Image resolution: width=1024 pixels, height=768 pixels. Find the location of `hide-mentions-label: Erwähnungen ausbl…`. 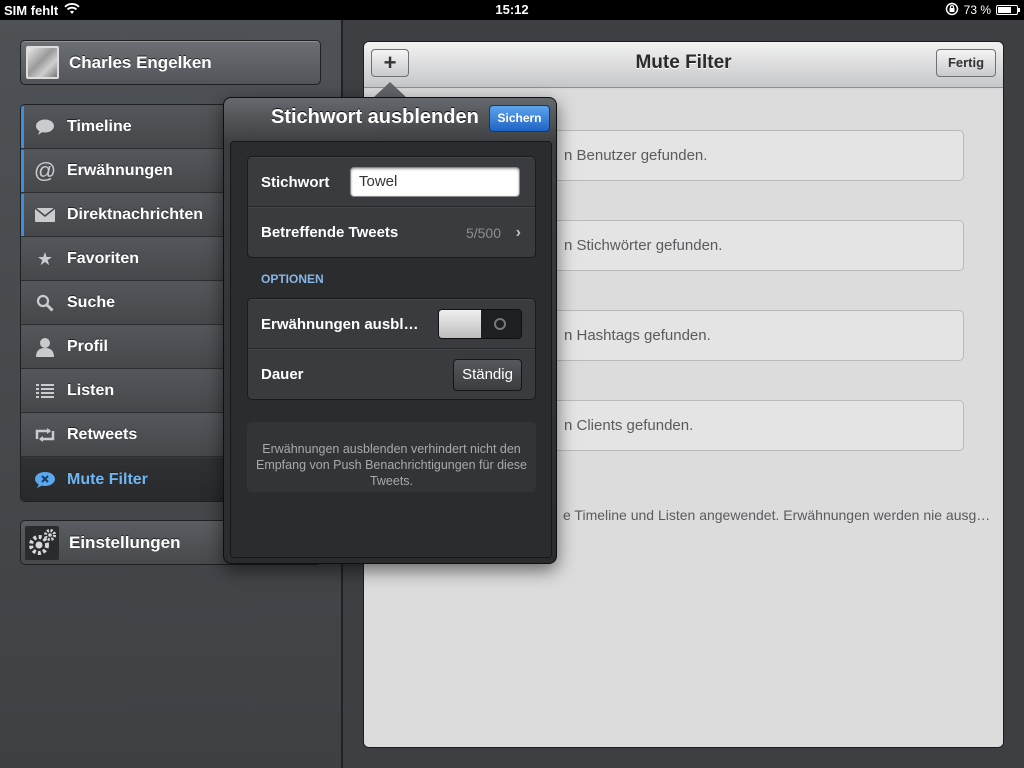

hide-mentions-label: Erwähnungen ausbl… is located at coordinates (340, 324).